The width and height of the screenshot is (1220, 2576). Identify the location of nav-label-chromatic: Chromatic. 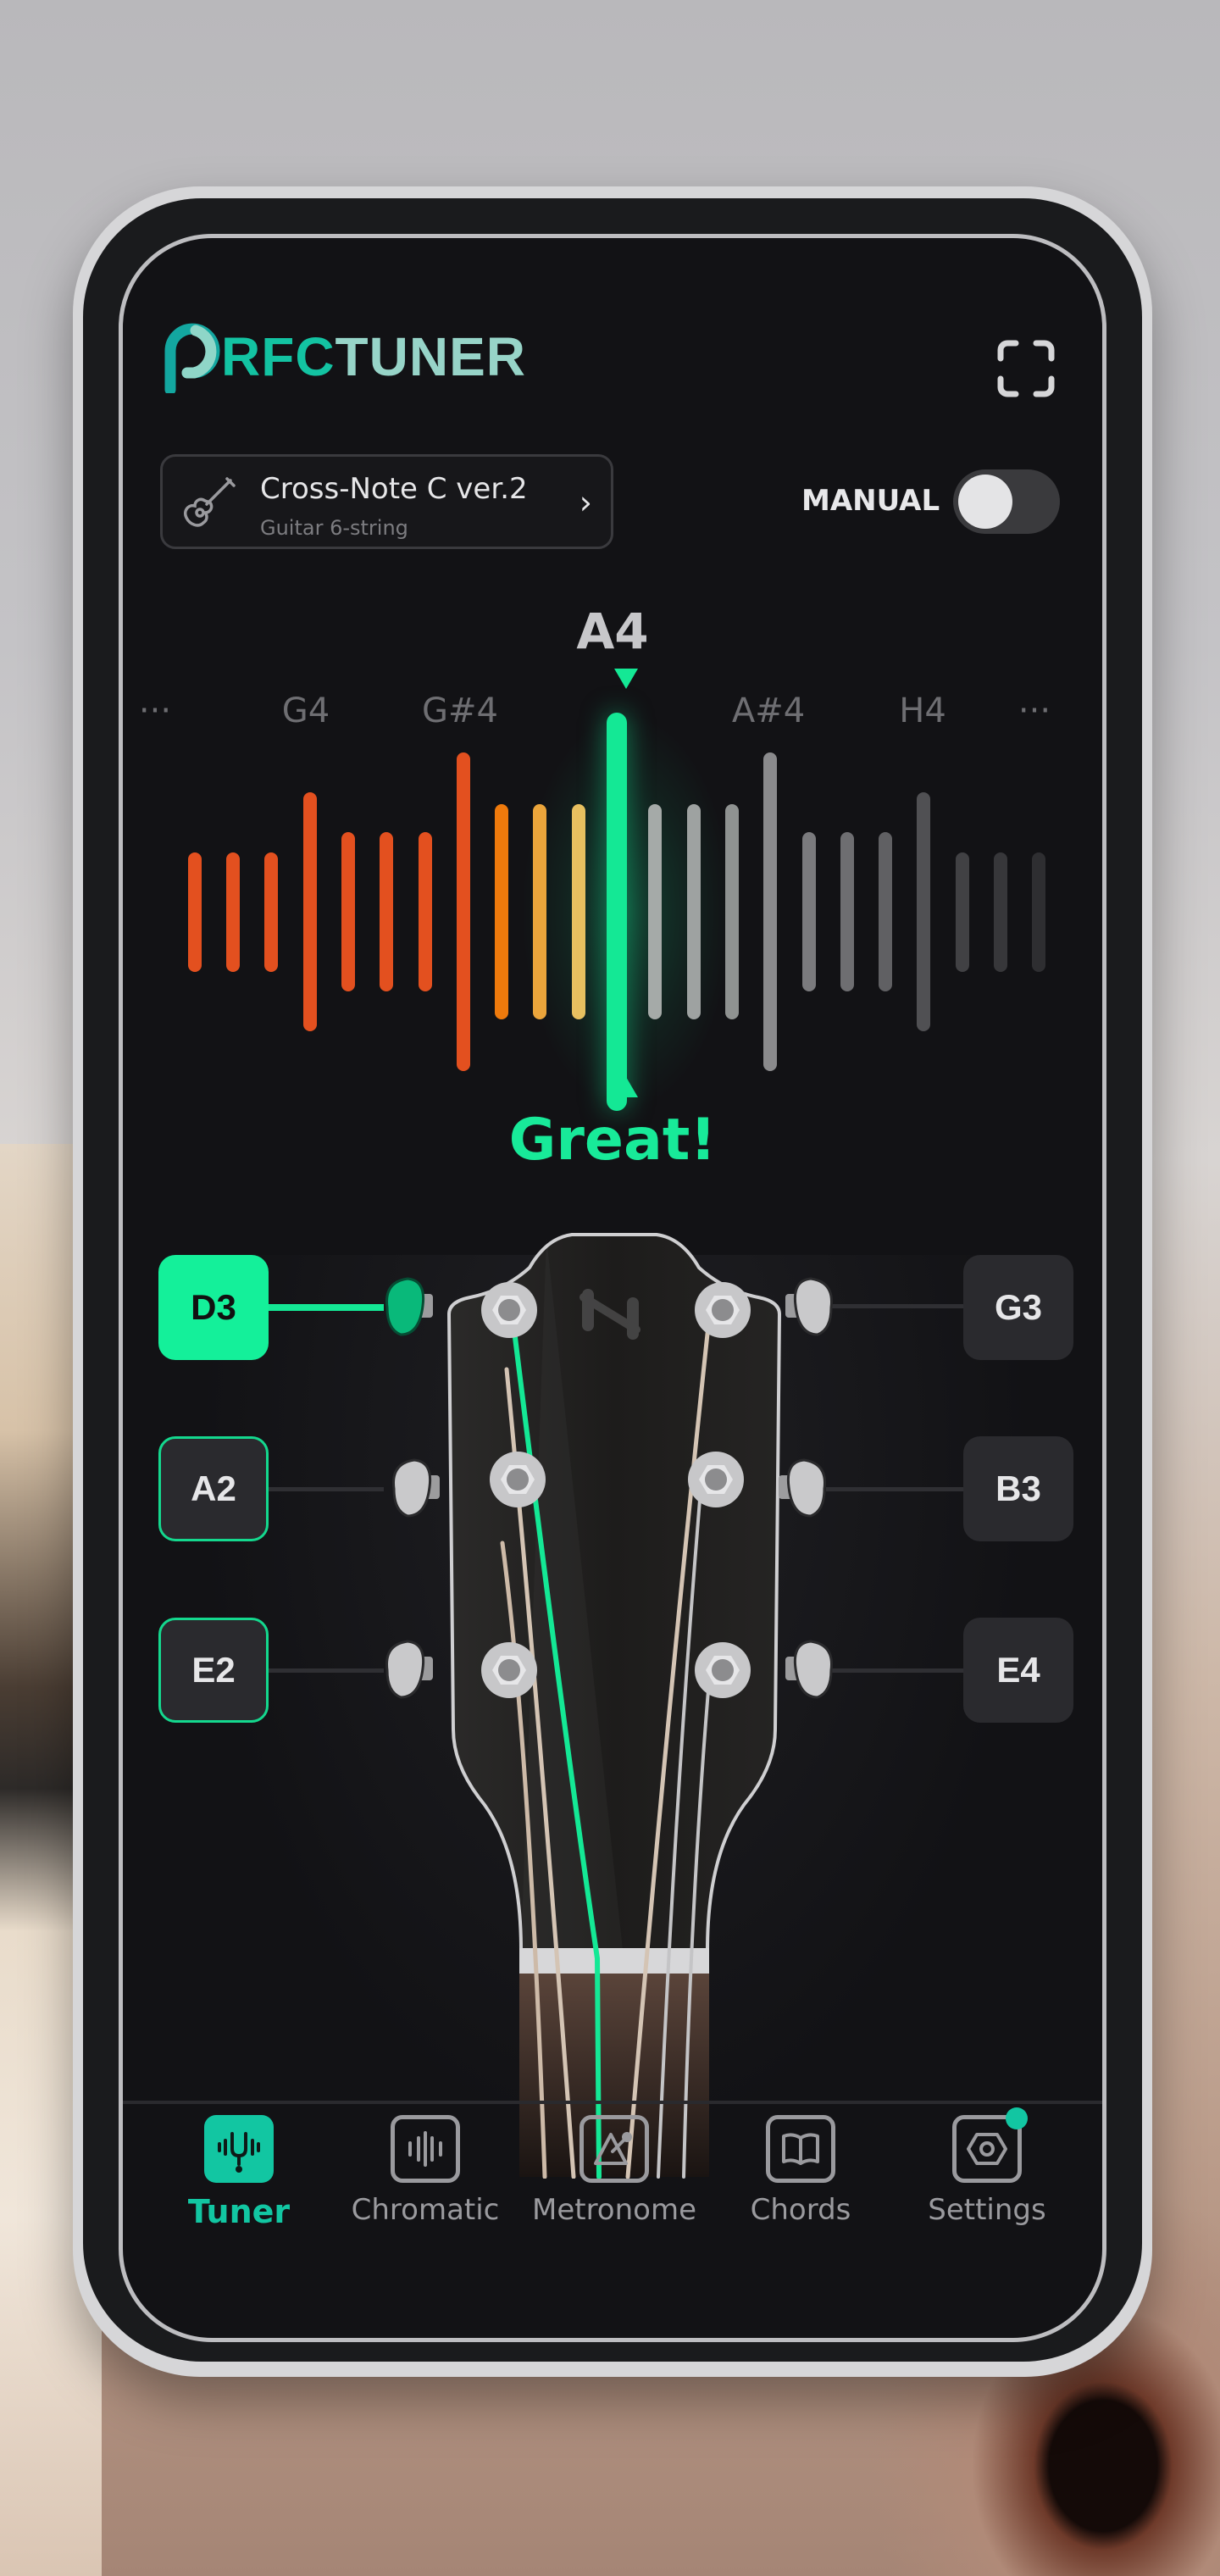
(425, 2210).